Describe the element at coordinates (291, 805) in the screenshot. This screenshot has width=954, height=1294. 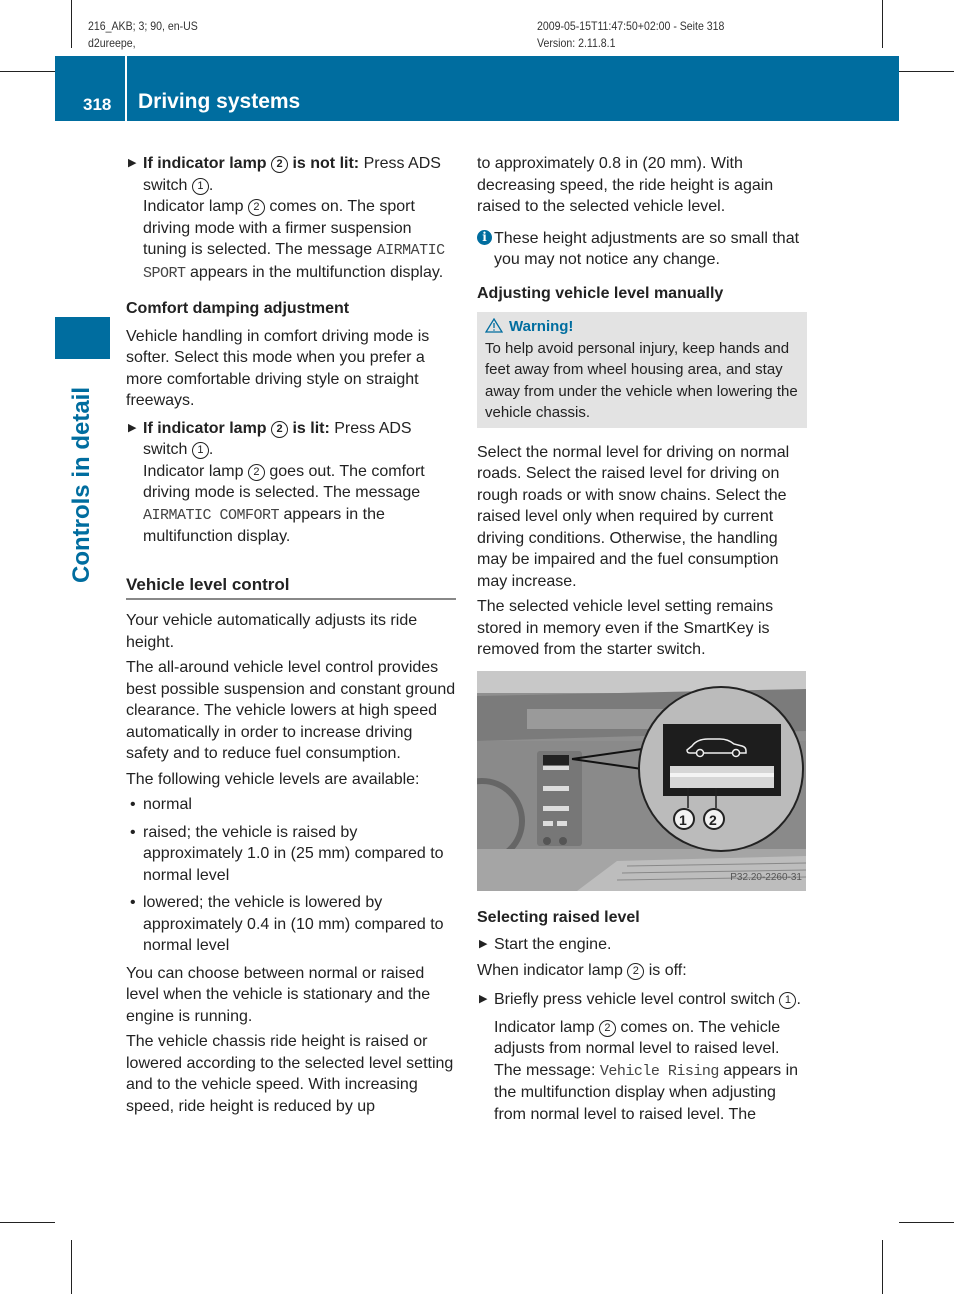
I see `list-item: • normal` at that location.